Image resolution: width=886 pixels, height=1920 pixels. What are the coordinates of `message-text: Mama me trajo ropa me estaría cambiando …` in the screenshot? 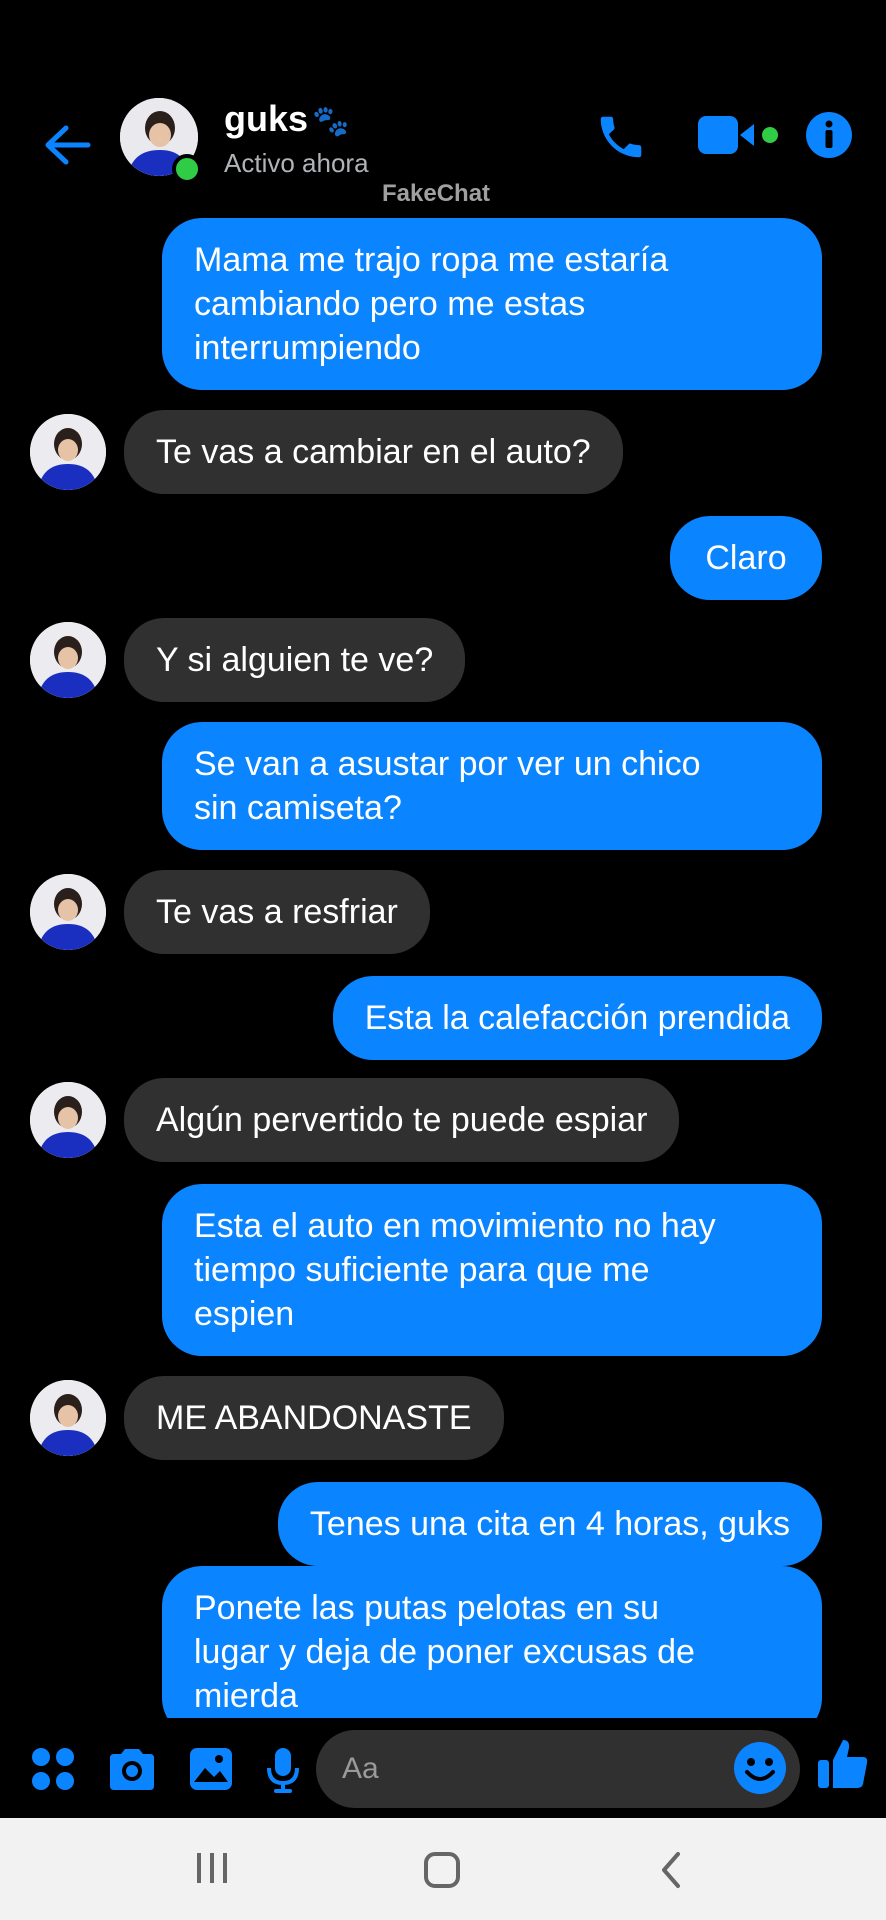 It's located at (431, 304).